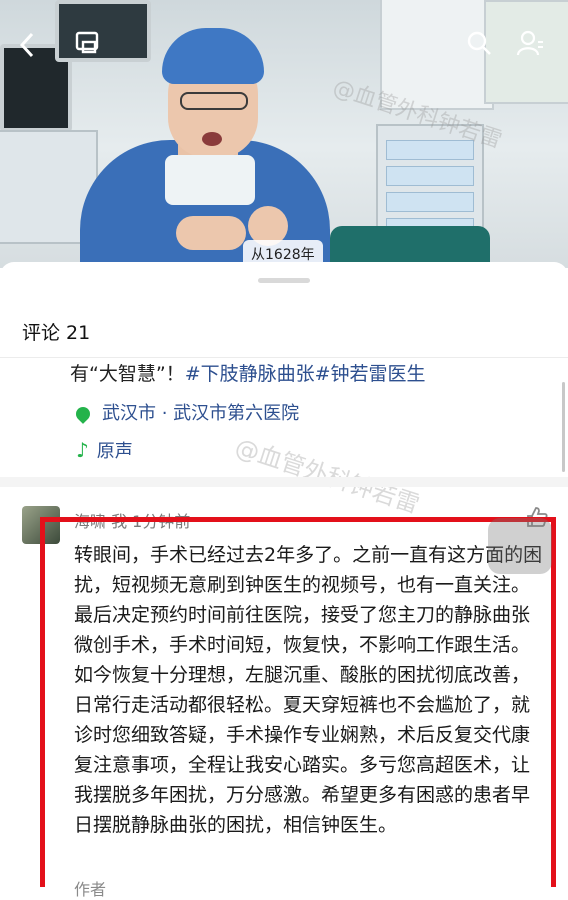 The width and height of the screenshot is (568, 900). I want to click on title-divider, so click(284, 357).